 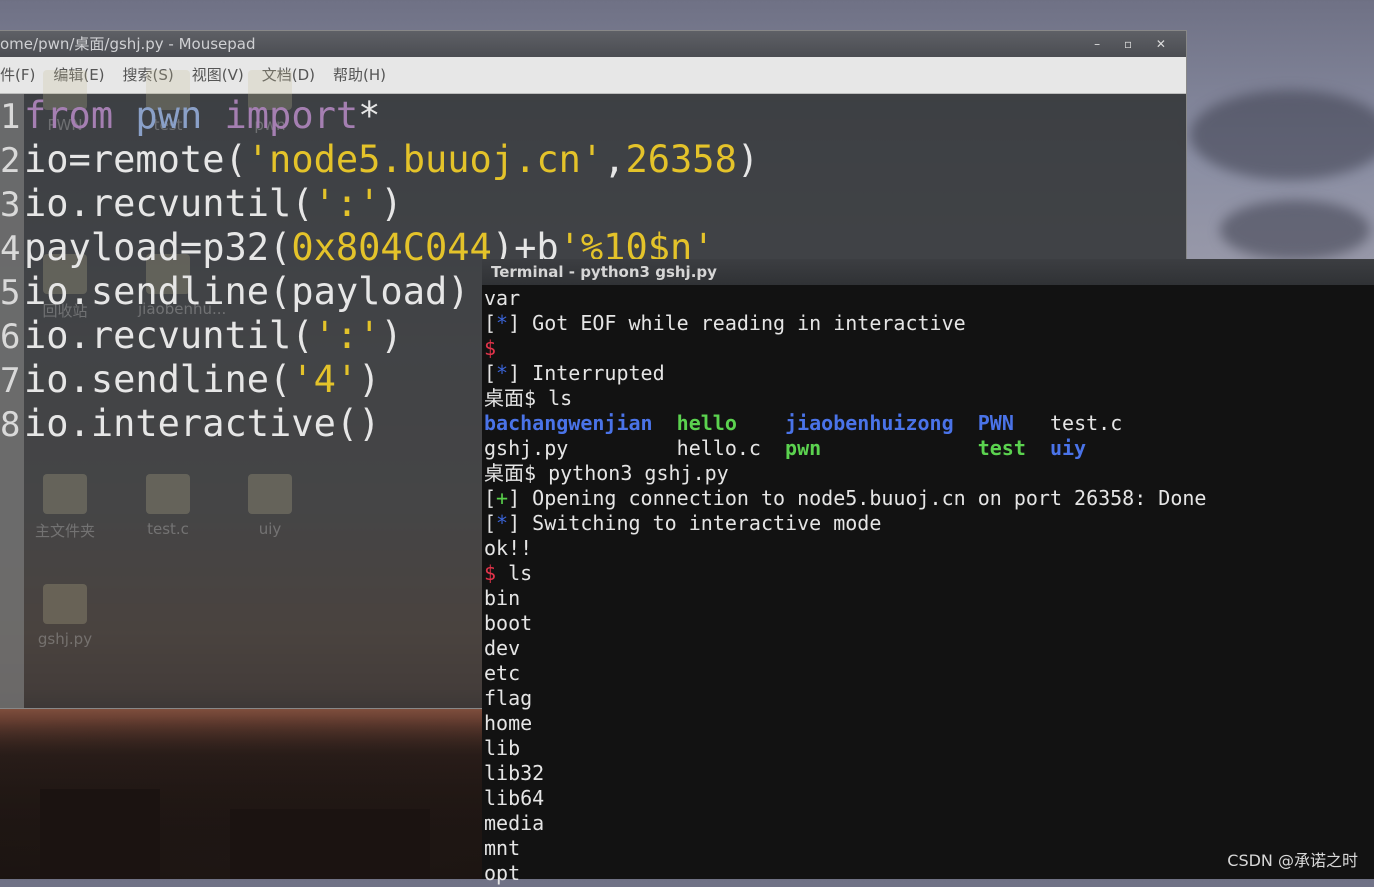 I want to click on code-token: '4', so click(x=325, y=379).